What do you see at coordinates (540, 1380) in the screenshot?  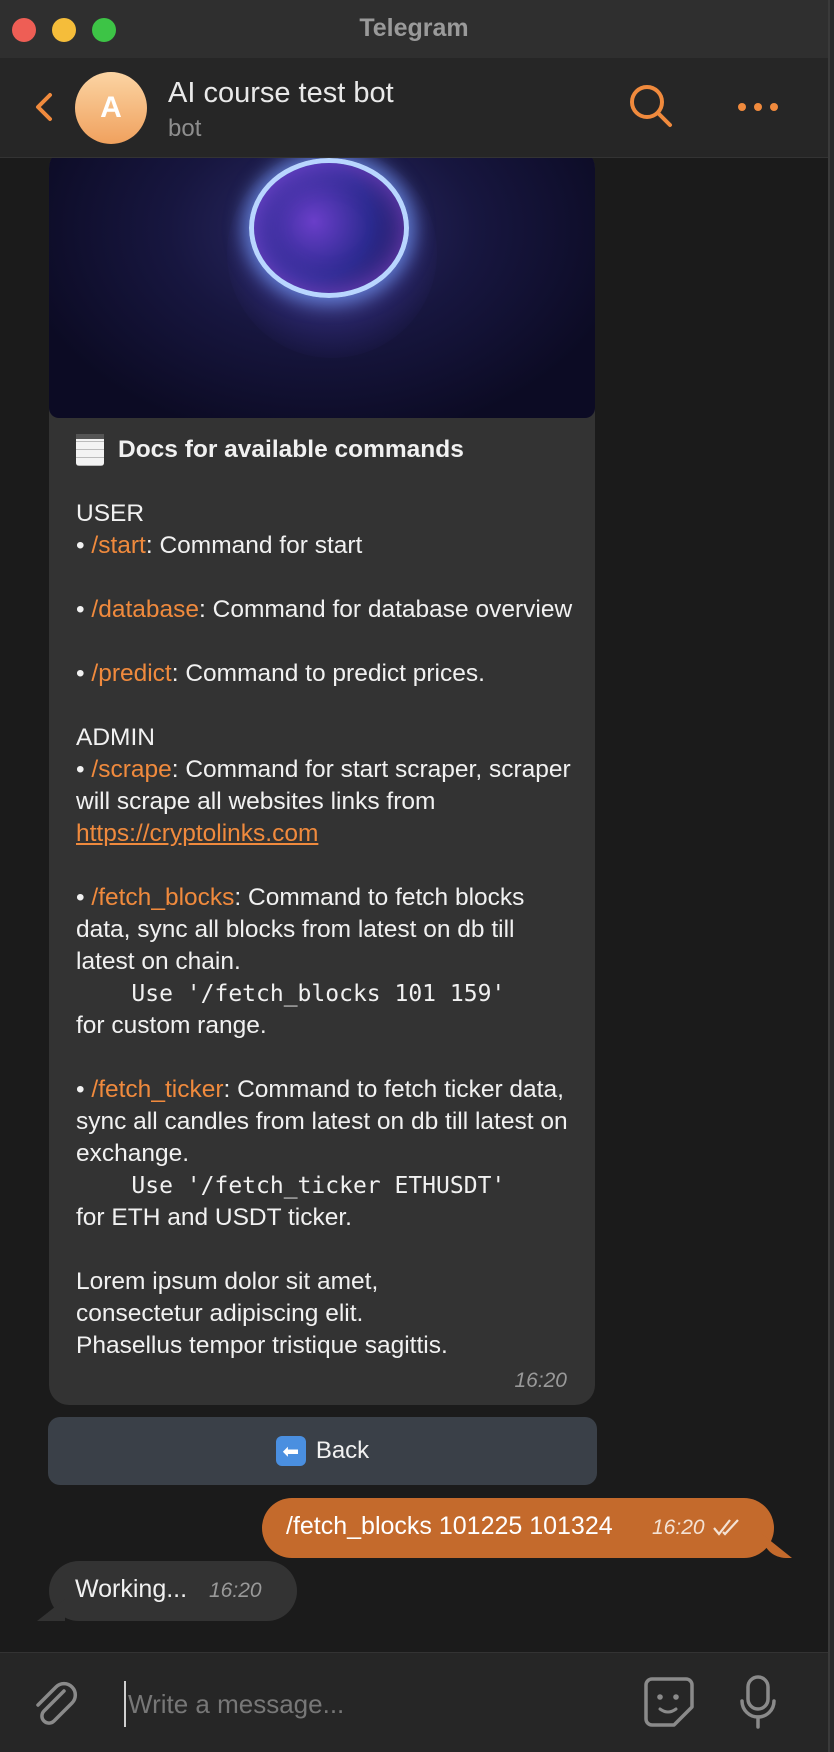 I see `message-time: 16:20` at bounding box center [540, 1380].